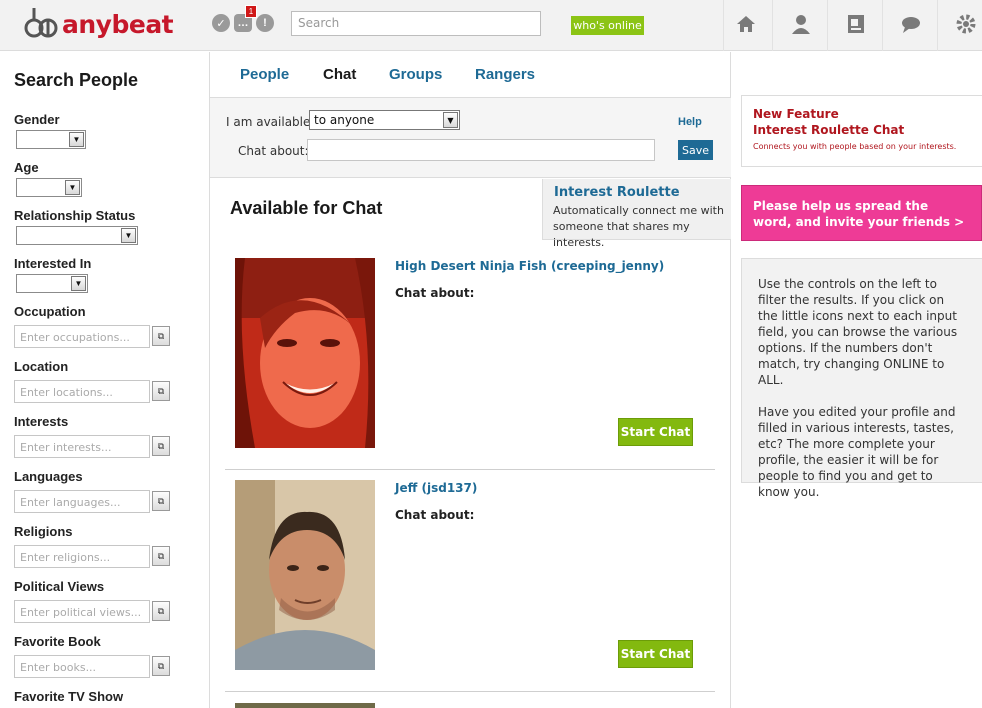 Image resolution: width=982 pixels, height=708 pixels. I want to click on browse-political-views-icon: ⧉, so click(161, 611).